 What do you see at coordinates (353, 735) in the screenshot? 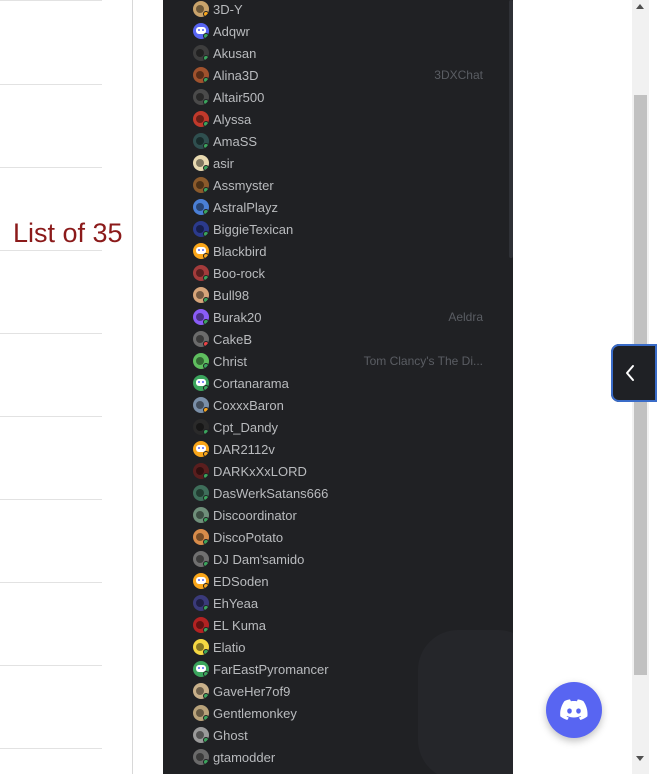
I see `member-row: Ghost` at bounding box center [353, 735].